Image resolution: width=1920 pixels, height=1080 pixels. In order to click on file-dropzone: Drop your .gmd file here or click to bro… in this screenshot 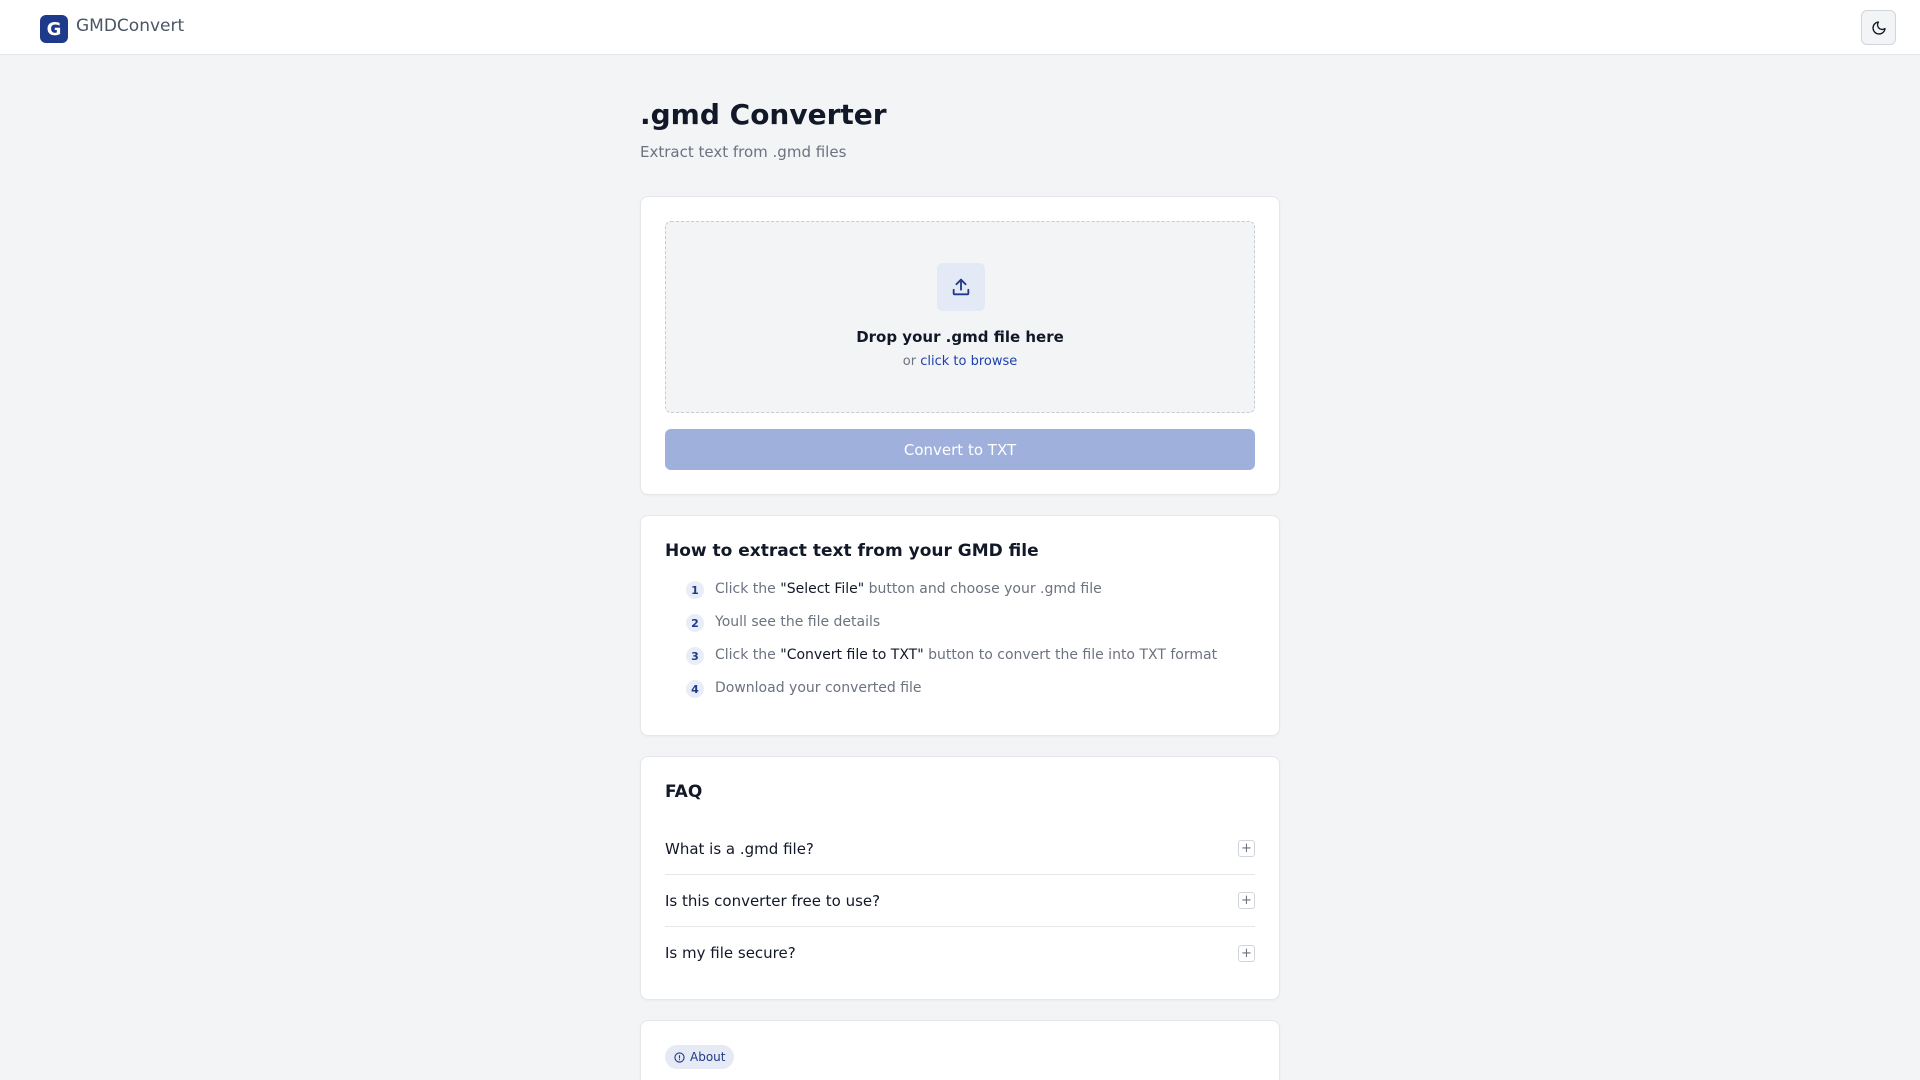, I will do `click(960, 317)`.